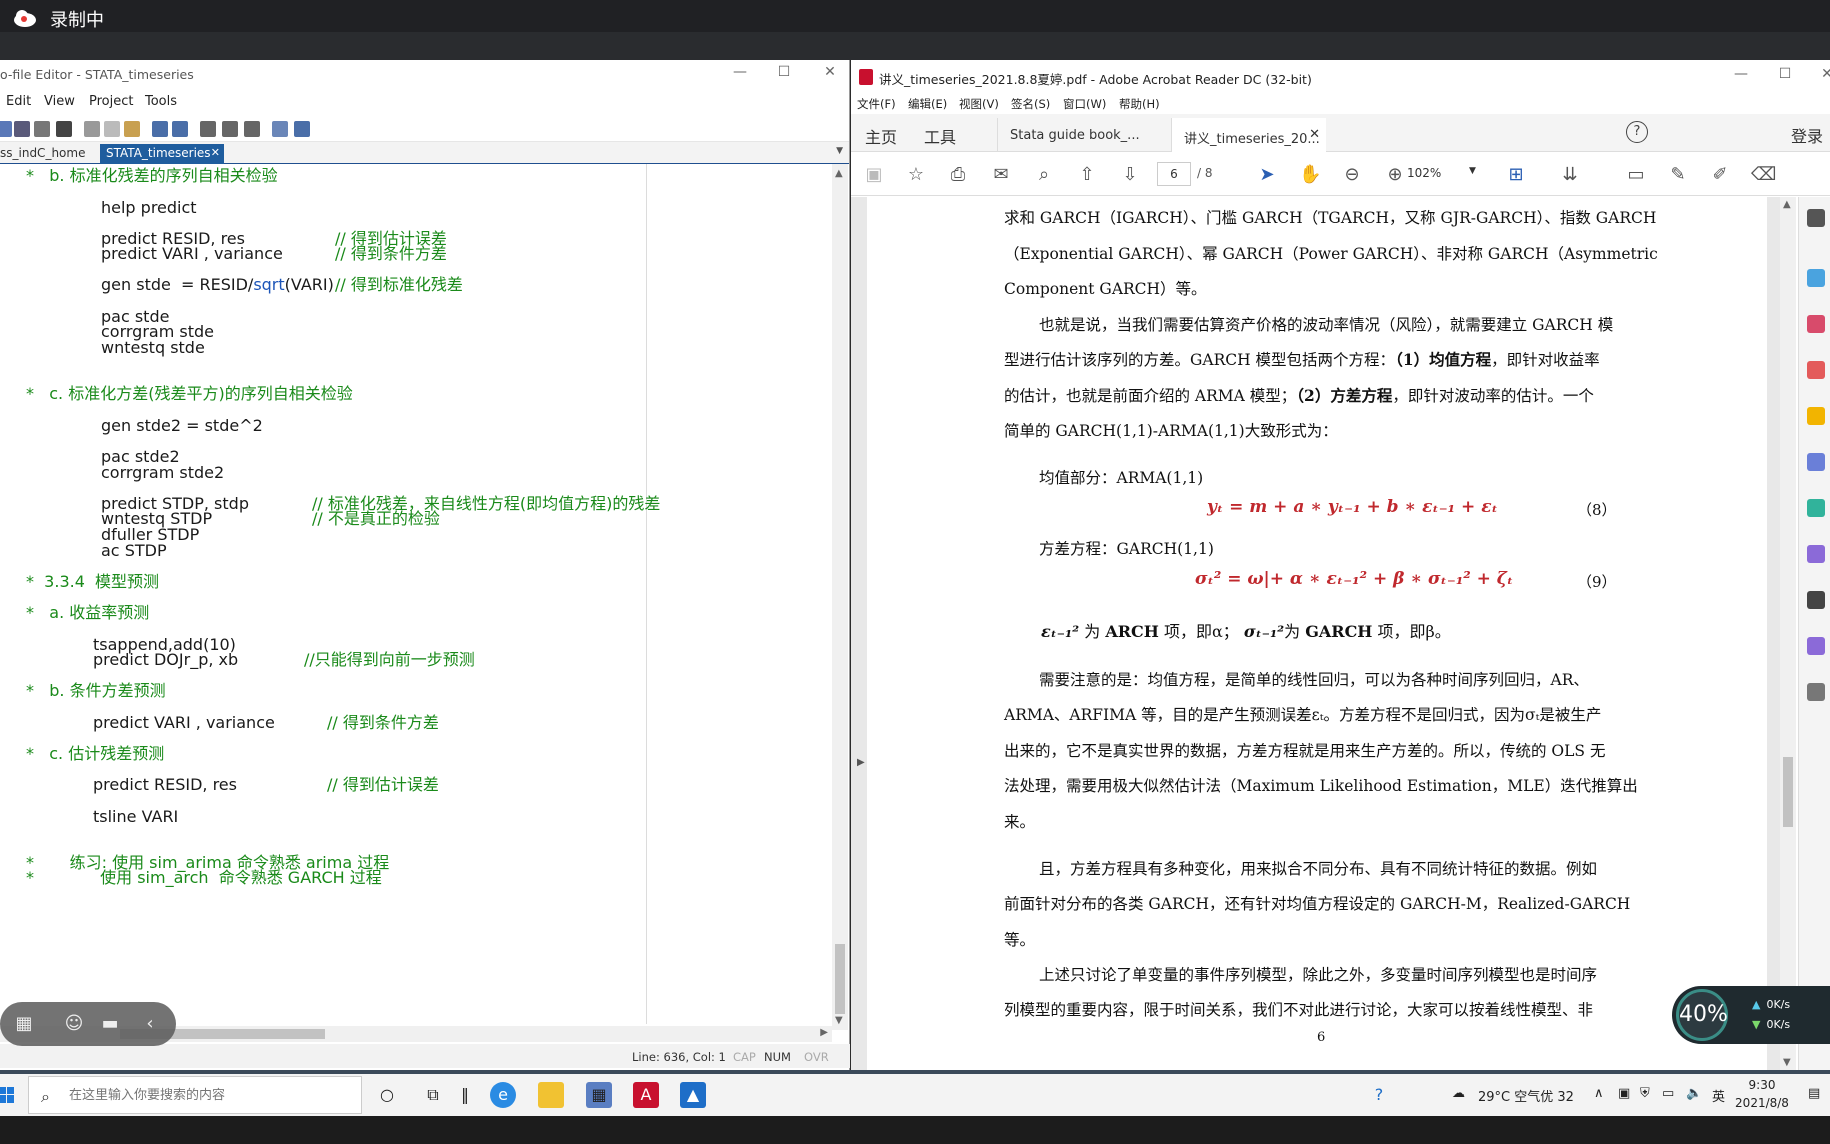 The height and width of the screenshot is (1144, 1830). I want to click on menu-help: 帮助(H), so click(1139, 104).